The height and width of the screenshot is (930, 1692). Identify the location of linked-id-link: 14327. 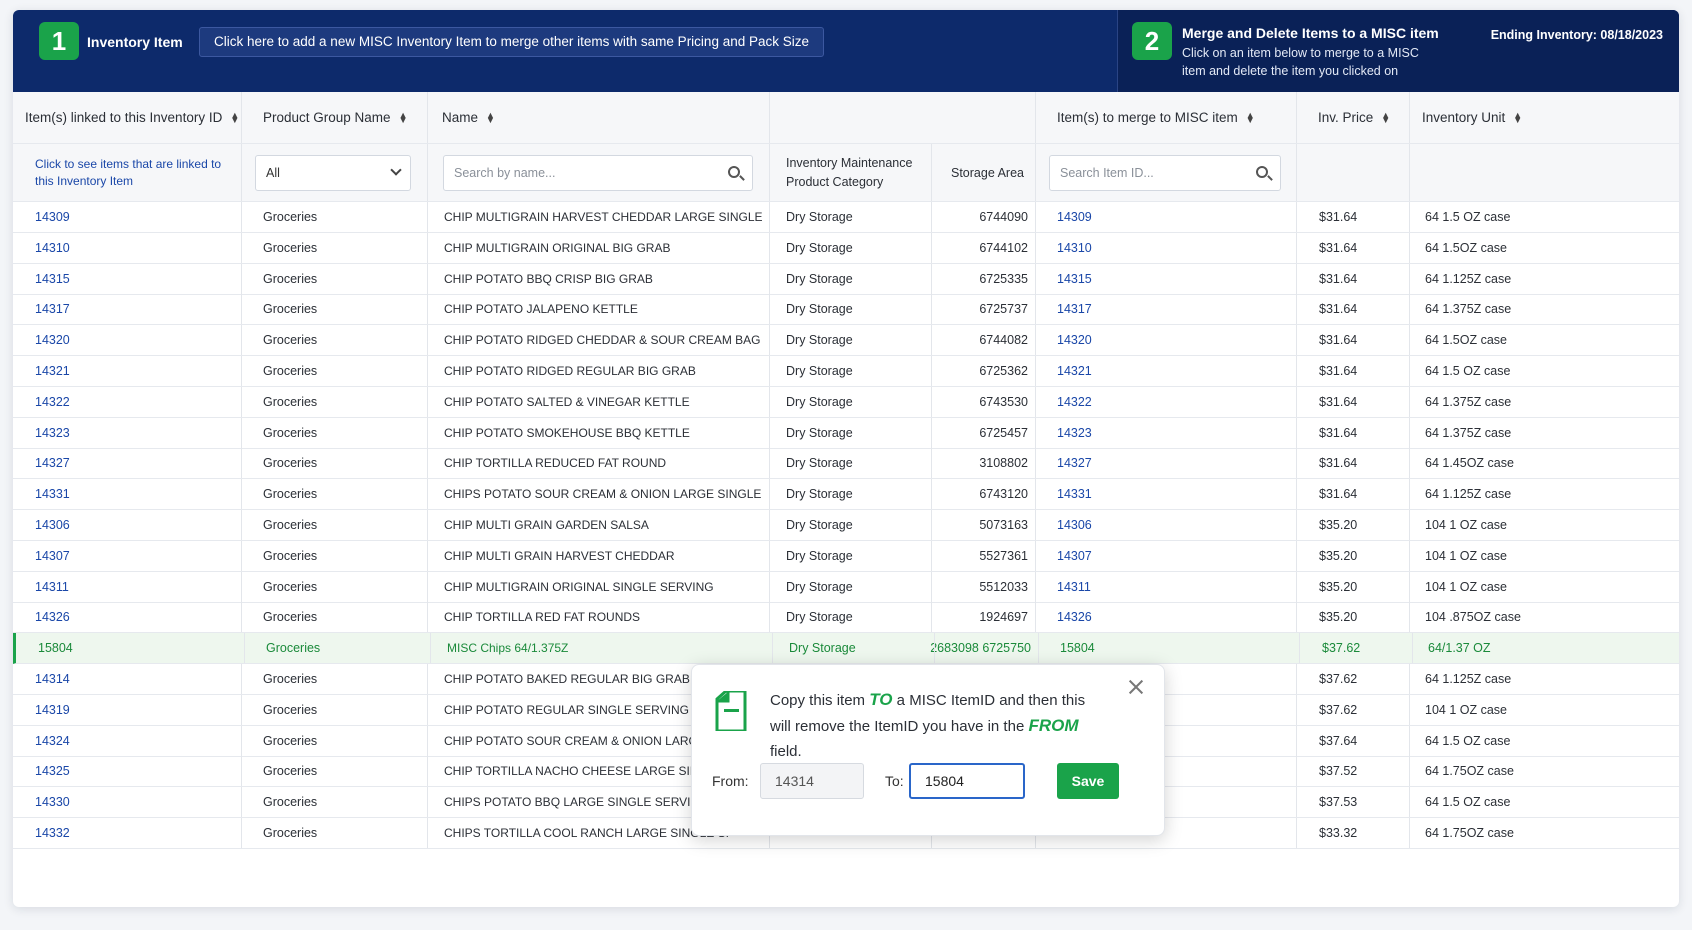
(135, 463).